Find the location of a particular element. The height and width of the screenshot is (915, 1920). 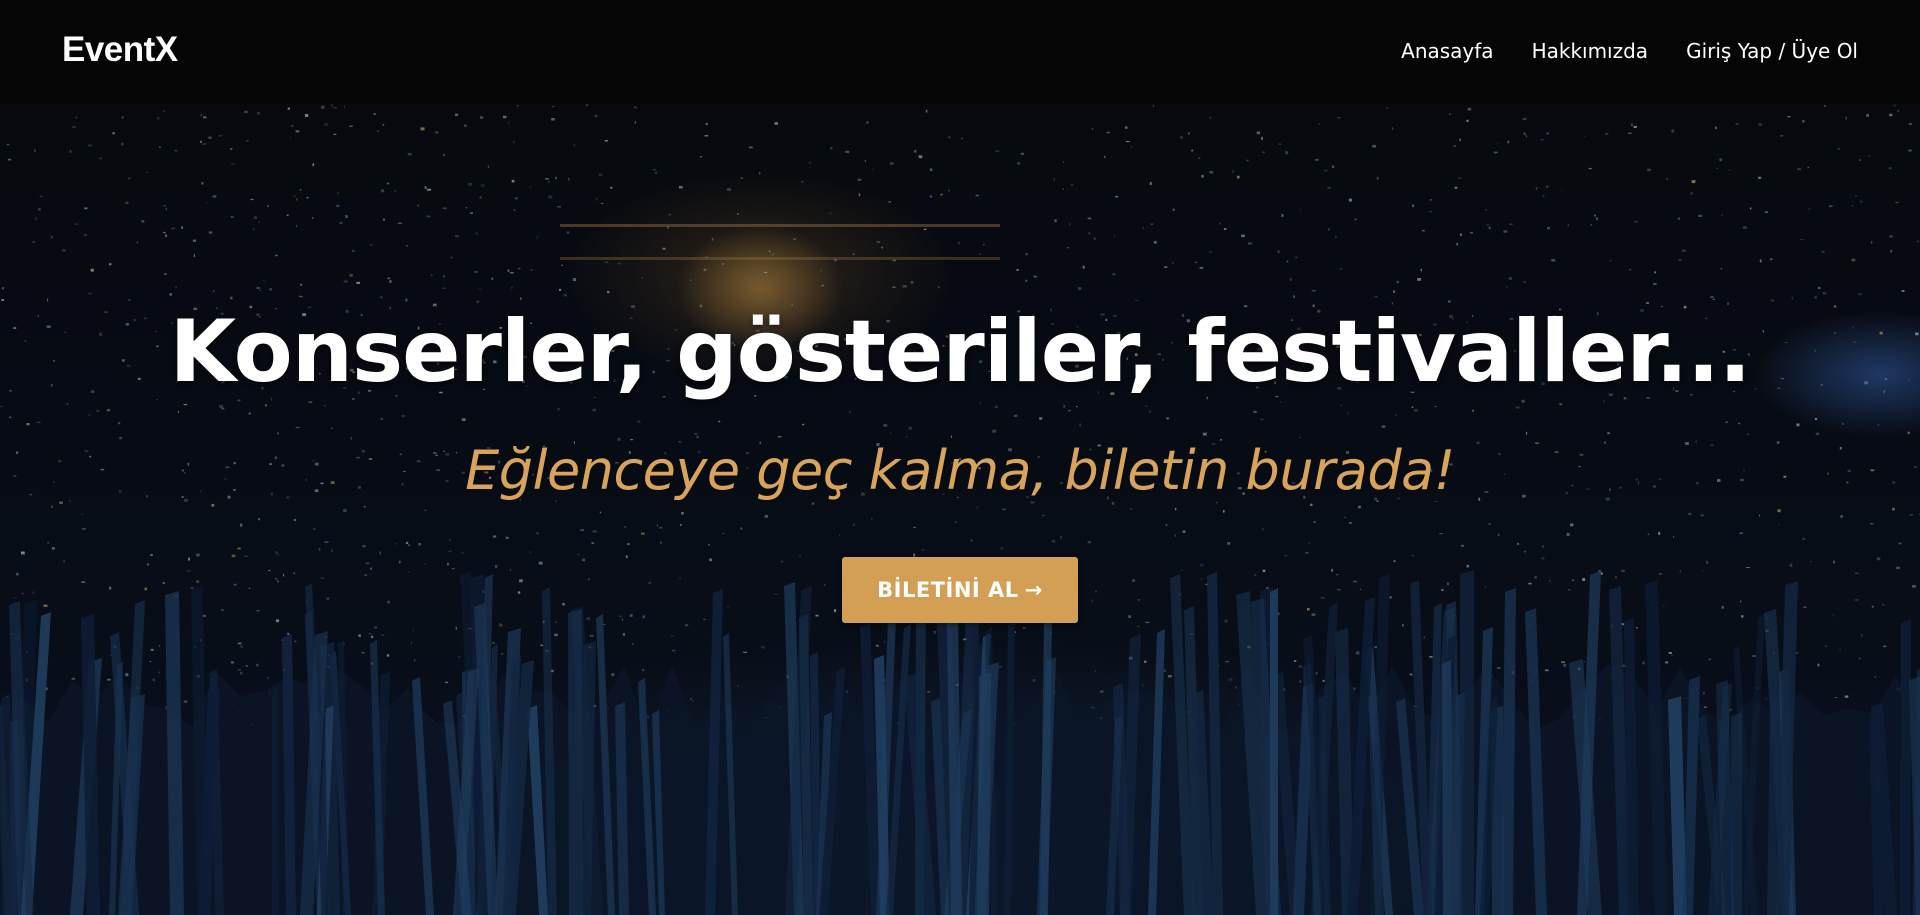

nav-link-home: Anasayfa is located at coordinates (1447, 51).